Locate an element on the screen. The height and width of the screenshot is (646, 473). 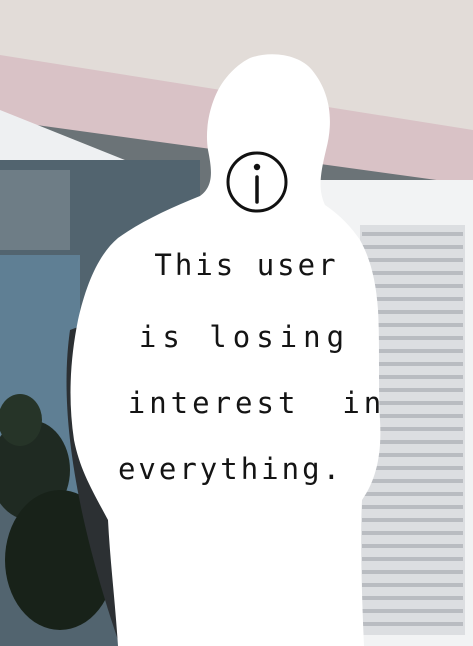
message-line-4: everything. is located at coordinates (230, 469).